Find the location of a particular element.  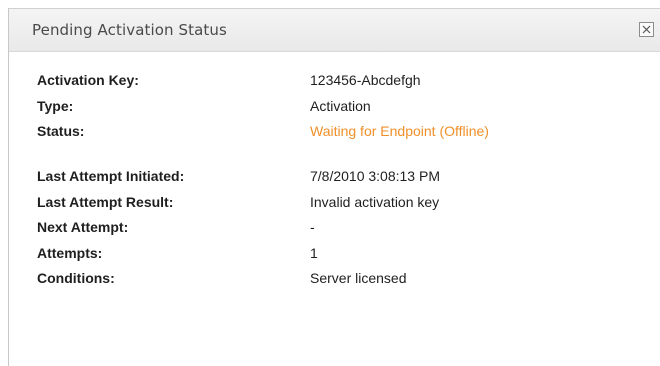

attempts-value: 1 is located at coordinates (314, 252).